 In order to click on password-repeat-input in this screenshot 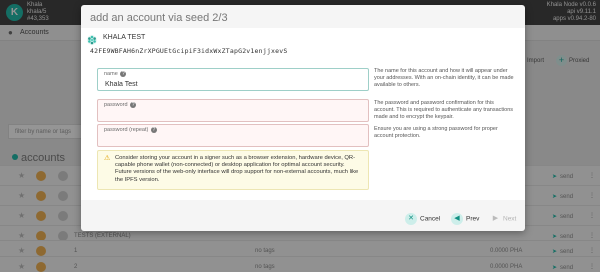, I will do `click(232, 140)`.